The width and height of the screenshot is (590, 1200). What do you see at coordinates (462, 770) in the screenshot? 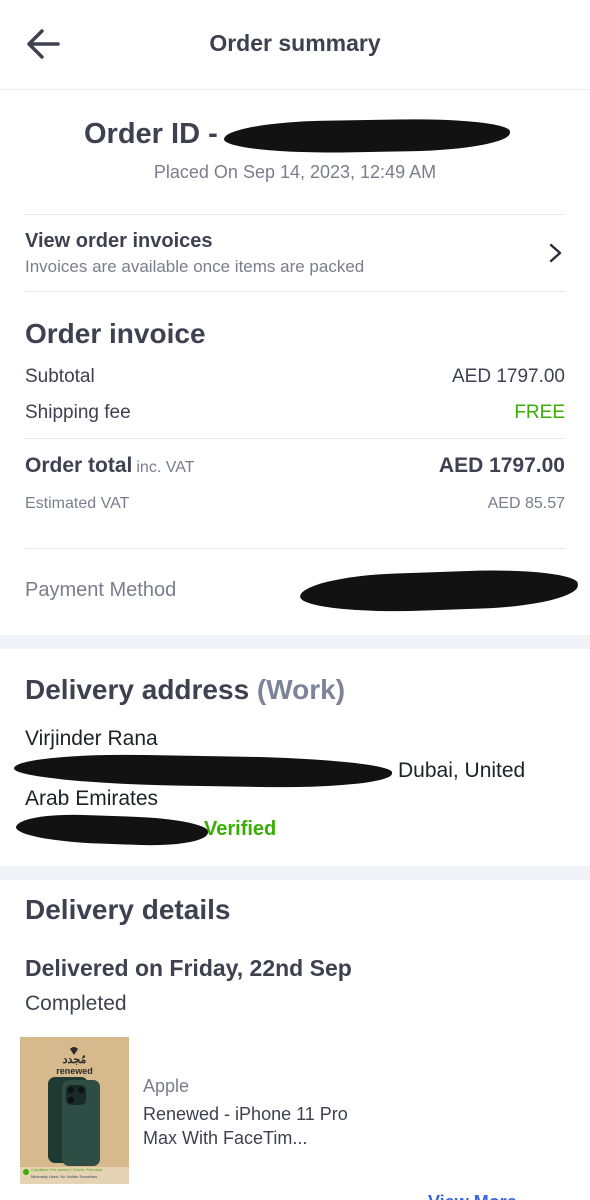
I see `address-city: Dubai, United` at bounding box center [462, 770].